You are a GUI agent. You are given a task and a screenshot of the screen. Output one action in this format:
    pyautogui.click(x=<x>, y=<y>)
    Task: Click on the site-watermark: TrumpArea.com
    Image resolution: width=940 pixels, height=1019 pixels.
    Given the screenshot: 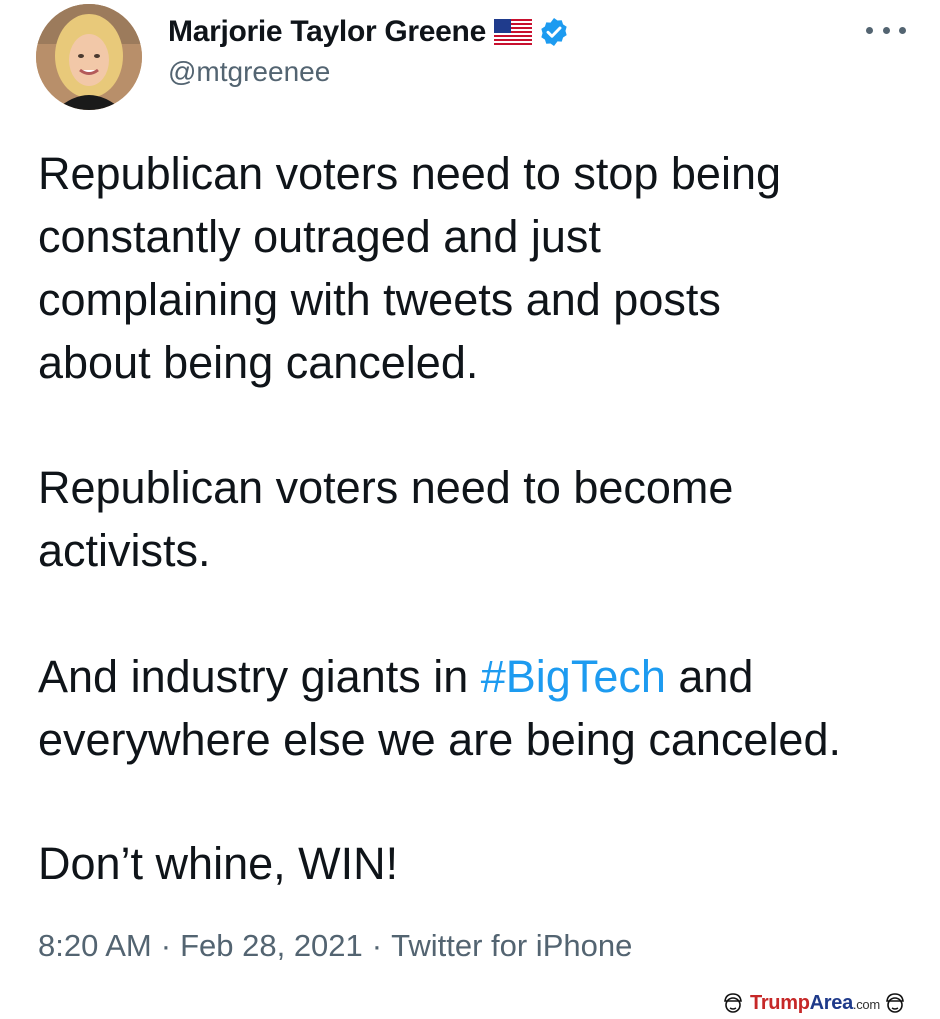 What is the action you would take?
    pyautogui.click(x=814, y=1003)
    